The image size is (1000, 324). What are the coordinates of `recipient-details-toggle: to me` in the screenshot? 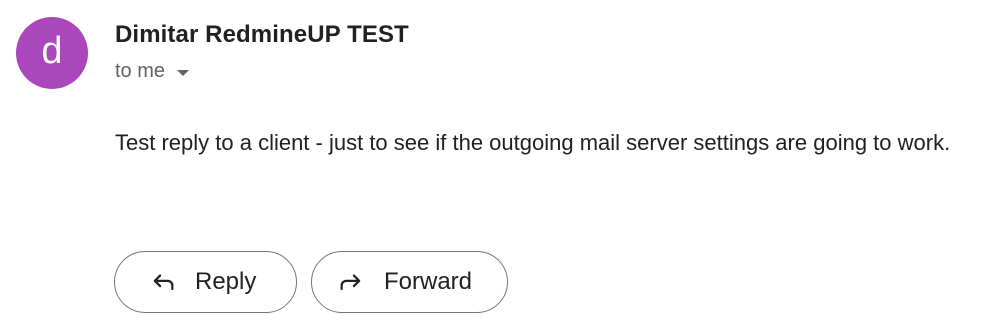 It's located at (152, 71).